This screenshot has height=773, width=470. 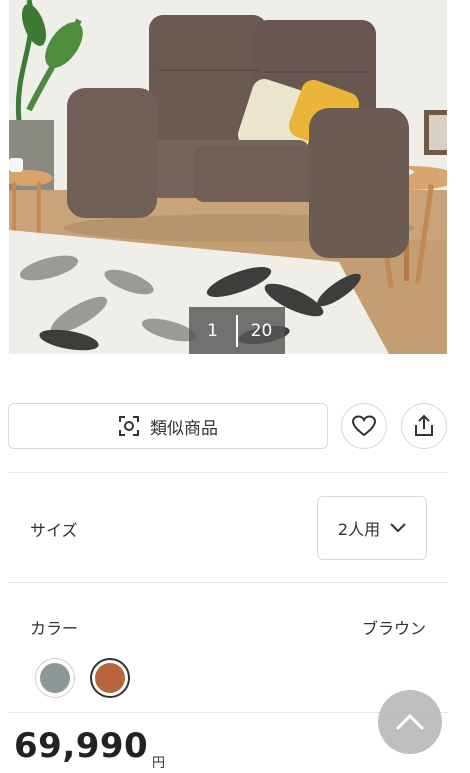 I want to click on chevron-up-icon, so click(x=410, y=722).